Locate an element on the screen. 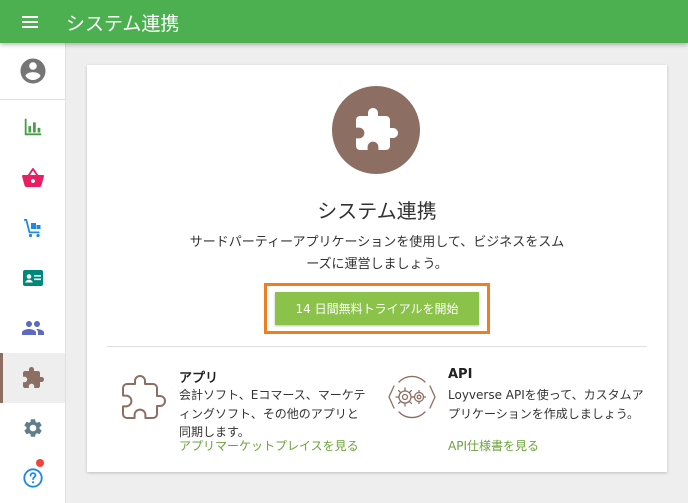 The height and width of the screenshot is (503, 688). shopping-basket-icon is located at coordinates (32, 177).